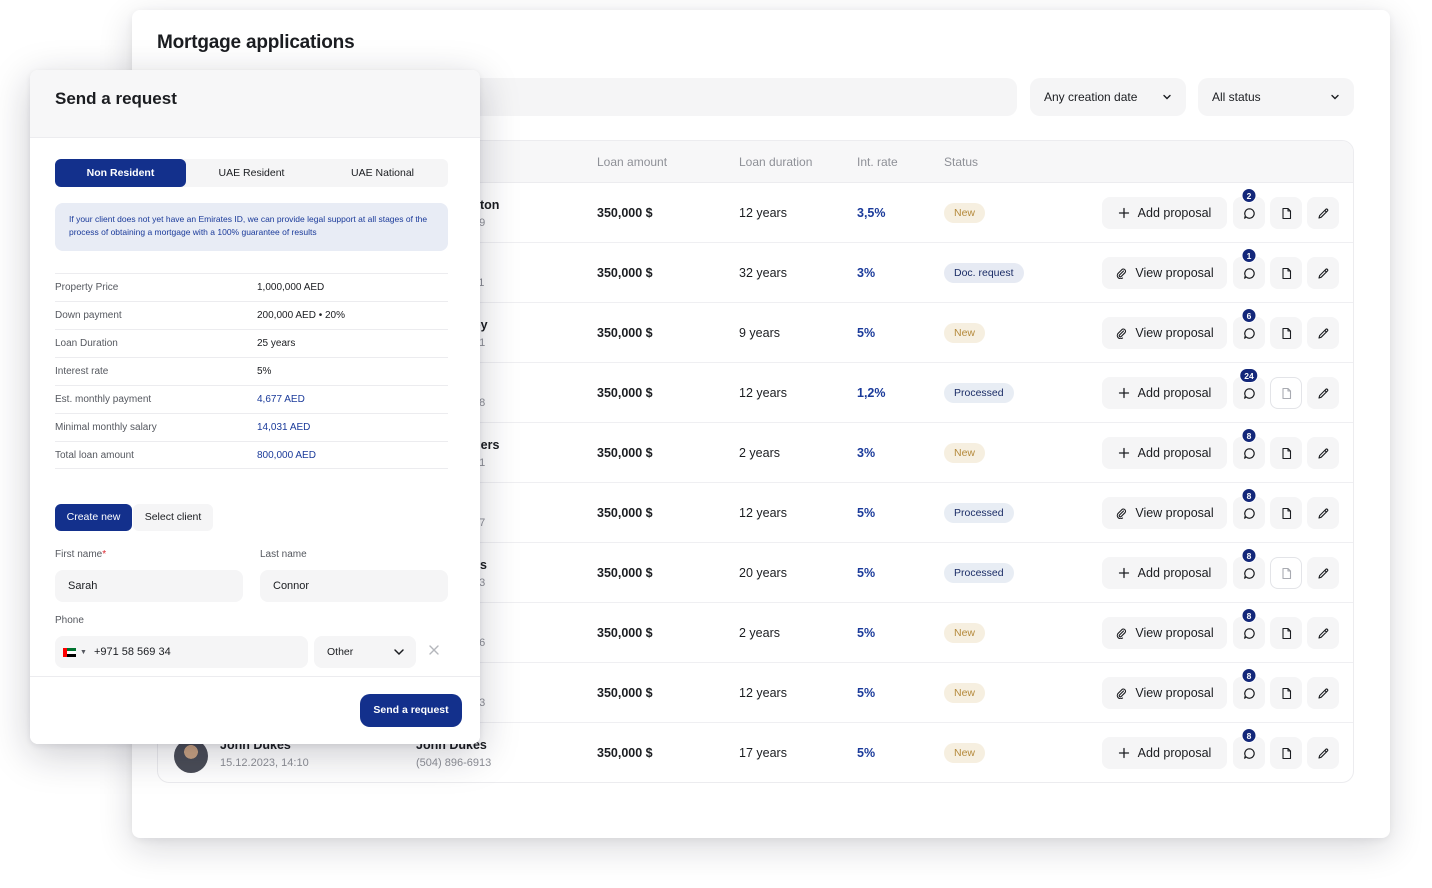 This screenshot has height=888, width=1432. What do you see at coordinates (775, 162) in the screenshot?
I see `header-loan-duration: Loan duration` at bounding box center [775, 162].